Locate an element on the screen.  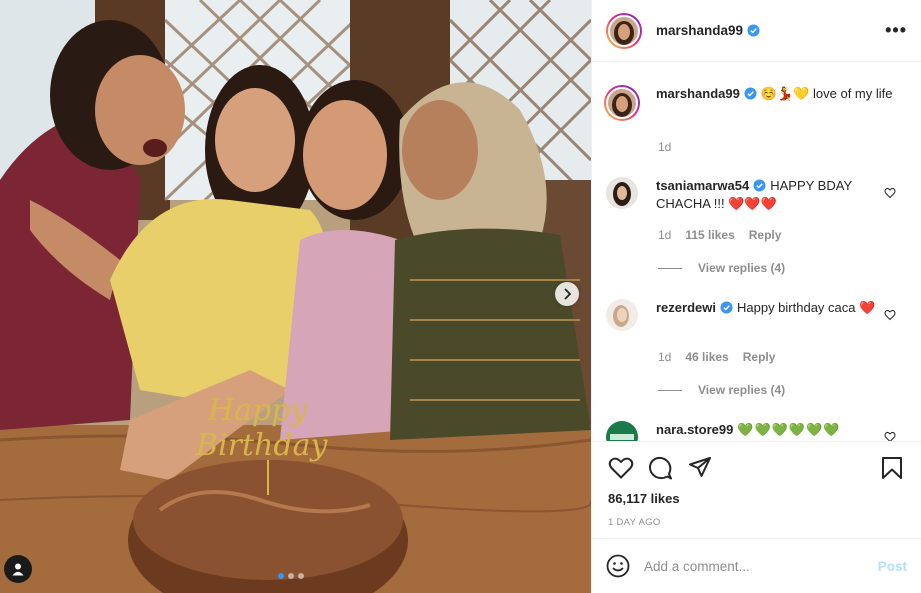
comment-icon is located at coordinates (660, 468).